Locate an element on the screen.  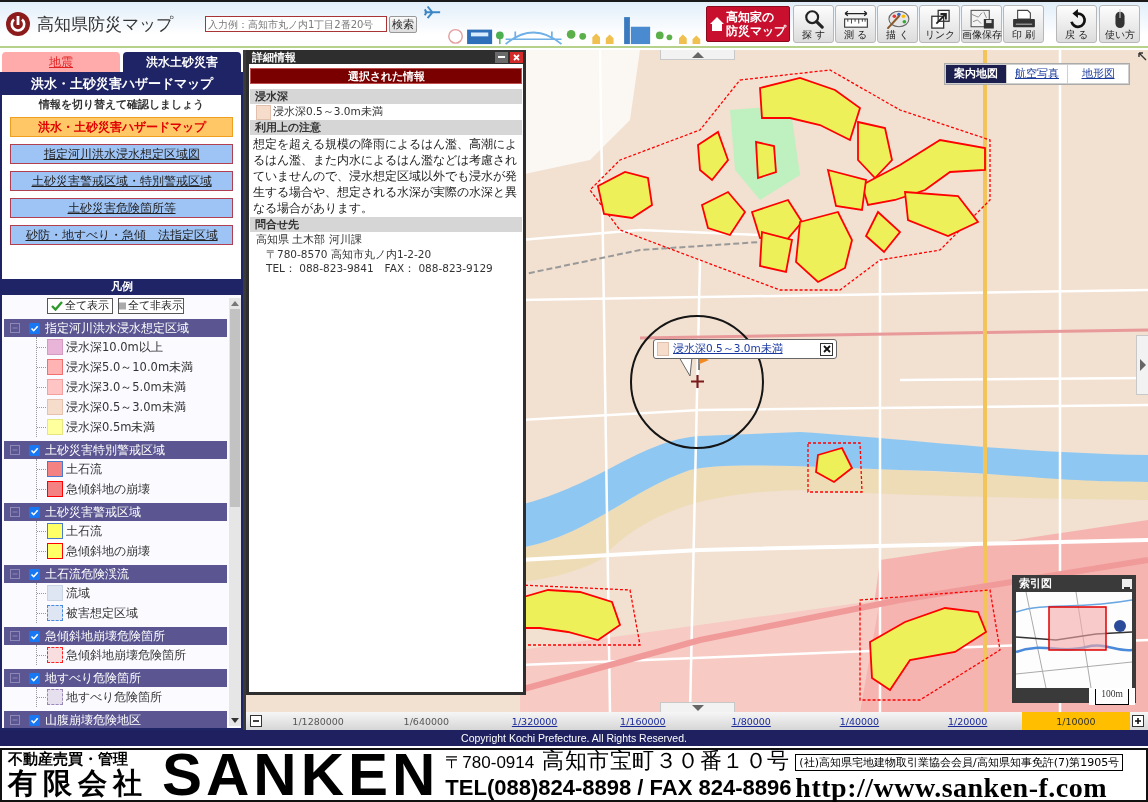
down-arrow-icon is located at coordinates (697, 707).